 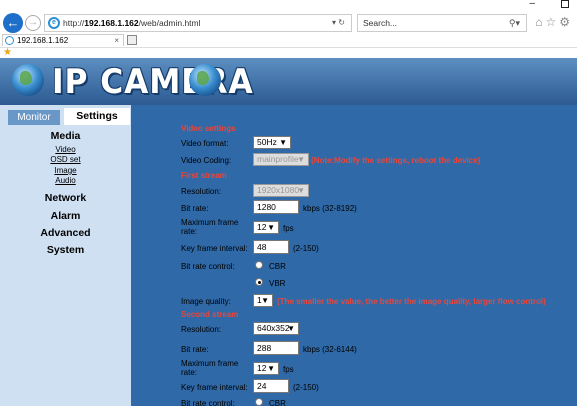 What do you see at coordinates (74, 23) in the screenshot?
I see `address-prefix: http://` at bounding box center [74, 23].